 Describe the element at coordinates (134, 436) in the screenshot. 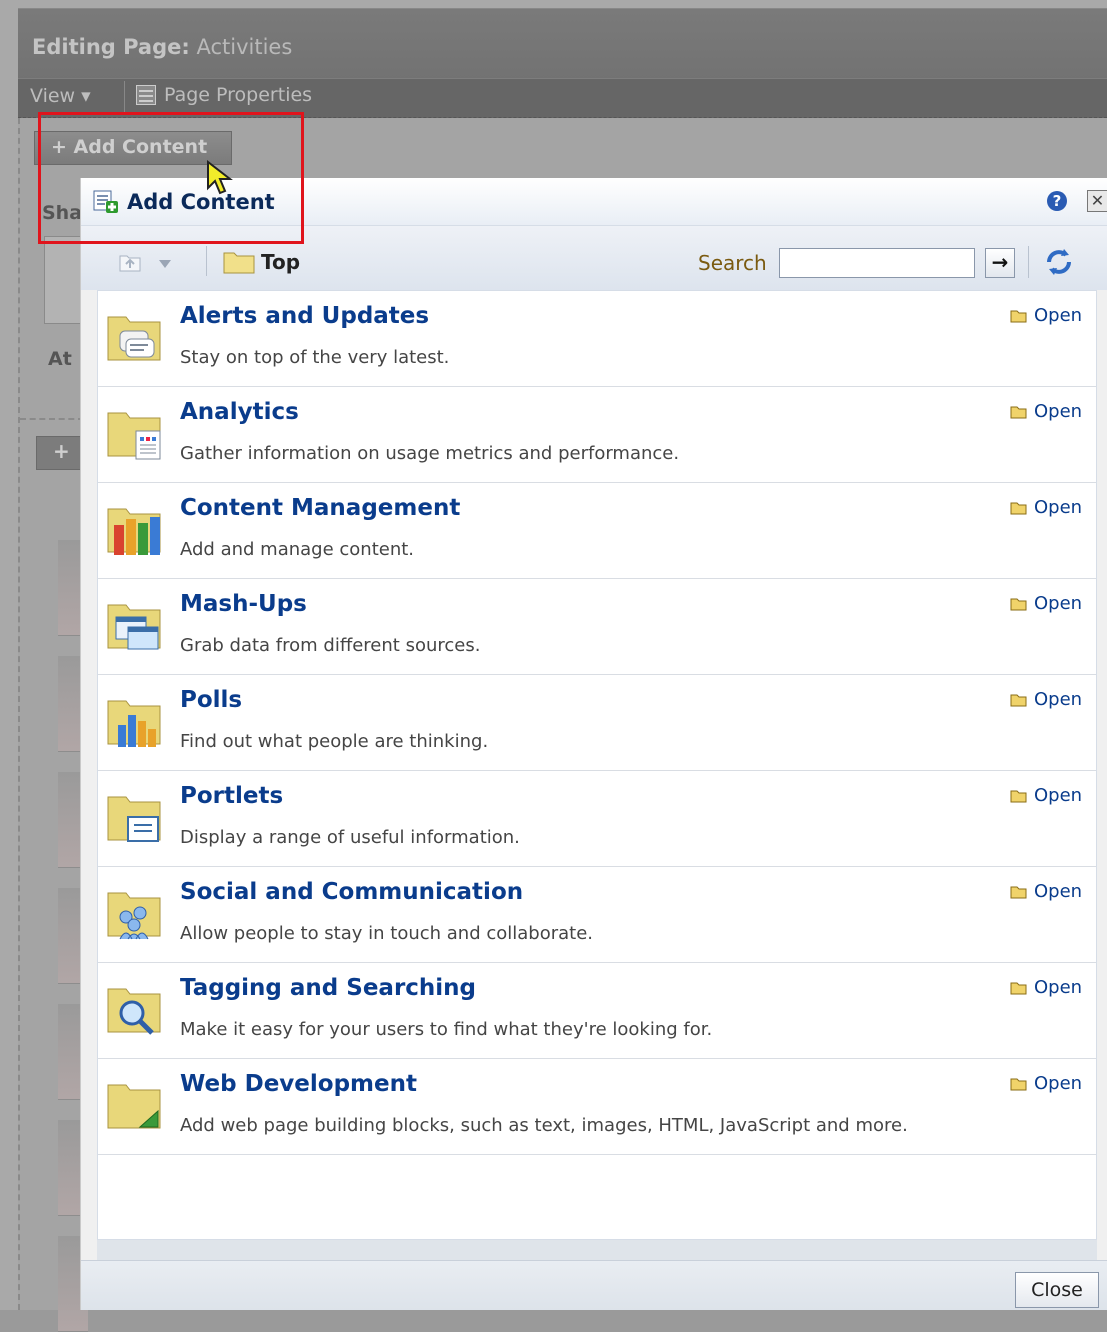

I see `analytics-folder-icon` at that location.